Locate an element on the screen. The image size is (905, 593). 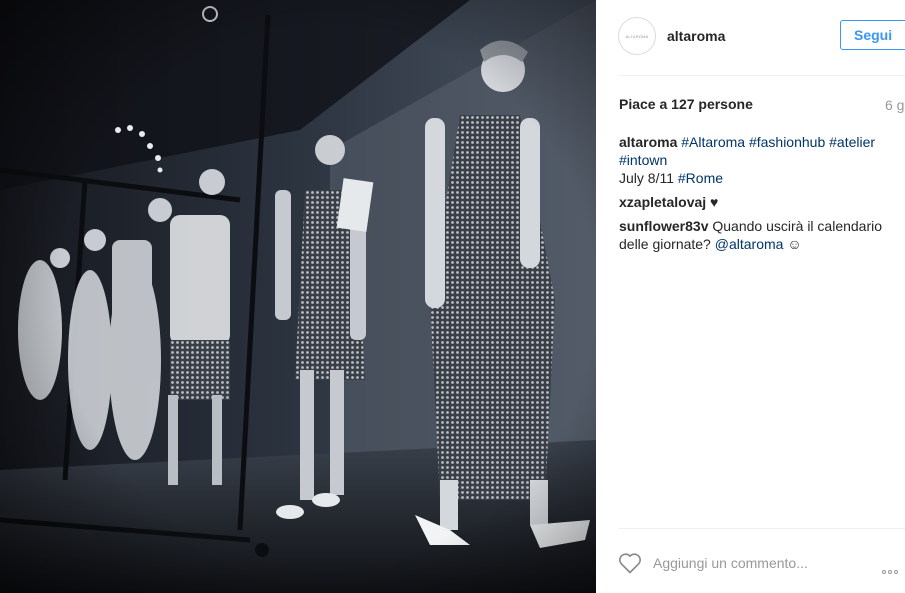
comment-mention: @altaroma is located at coordinates (749, 244).